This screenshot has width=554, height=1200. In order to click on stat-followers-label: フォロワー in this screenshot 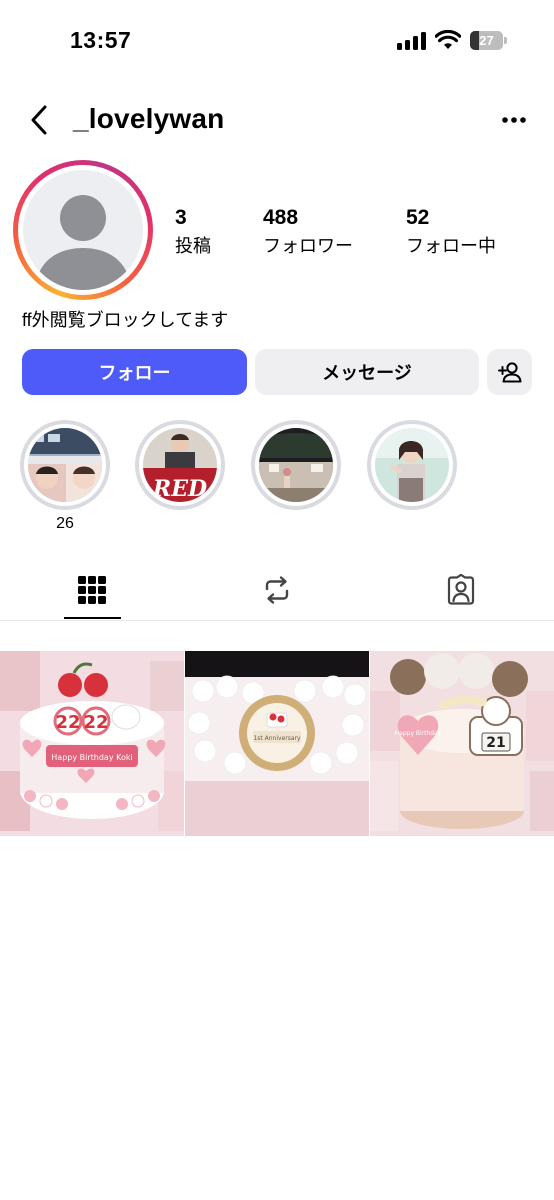, I will do `click(308, 246)`.